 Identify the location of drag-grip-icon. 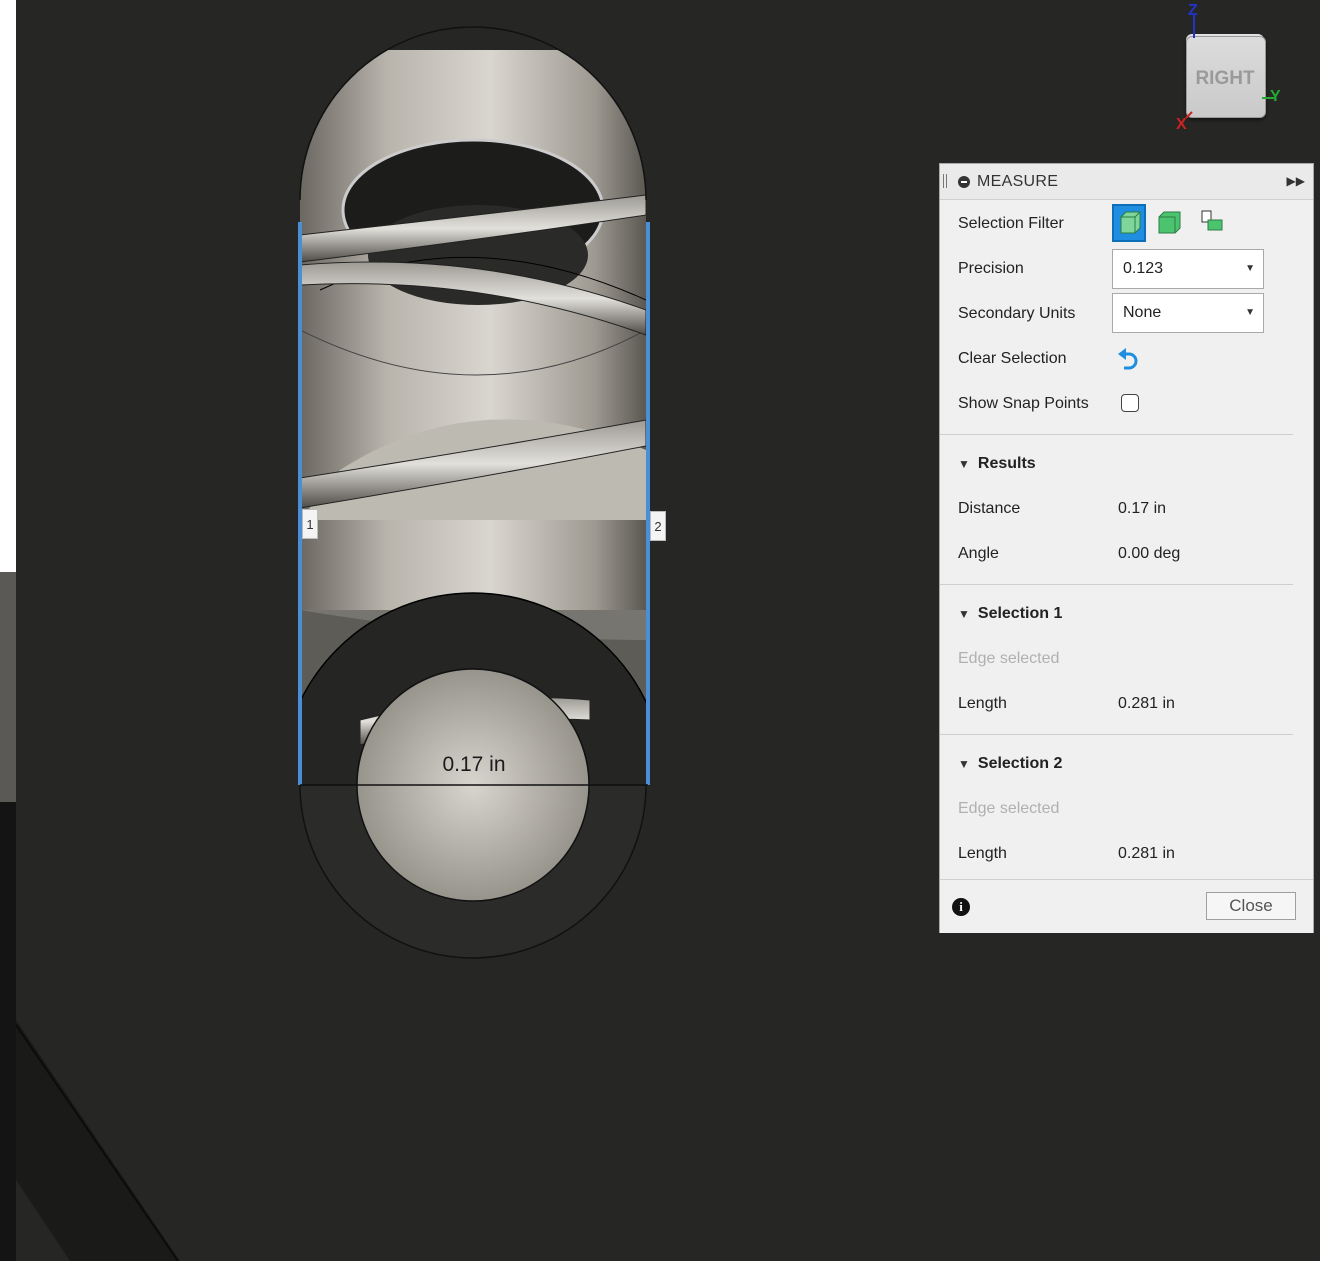
(945, 181).